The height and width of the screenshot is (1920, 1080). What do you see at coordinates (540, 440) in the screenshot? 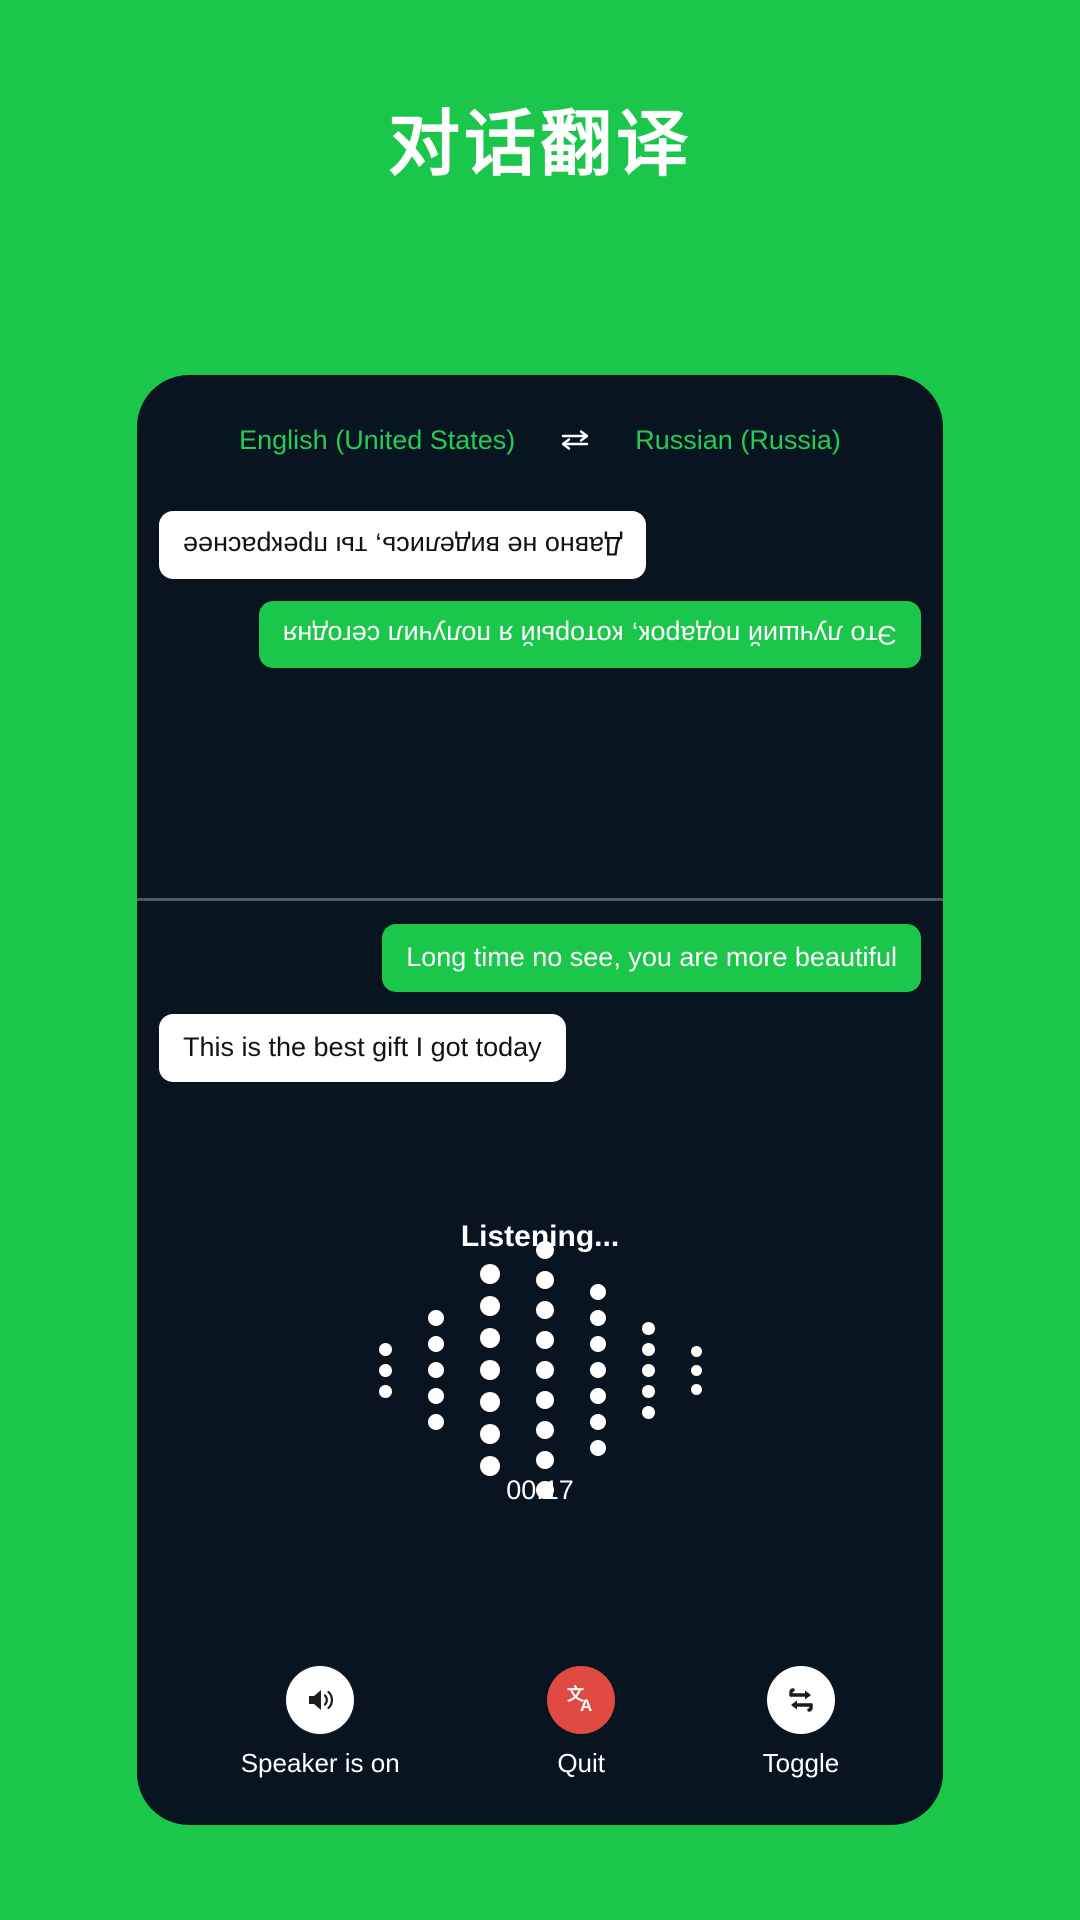
I see `language-bar: English (United States) Russian (Russia)` at bounding box center [540, 440].